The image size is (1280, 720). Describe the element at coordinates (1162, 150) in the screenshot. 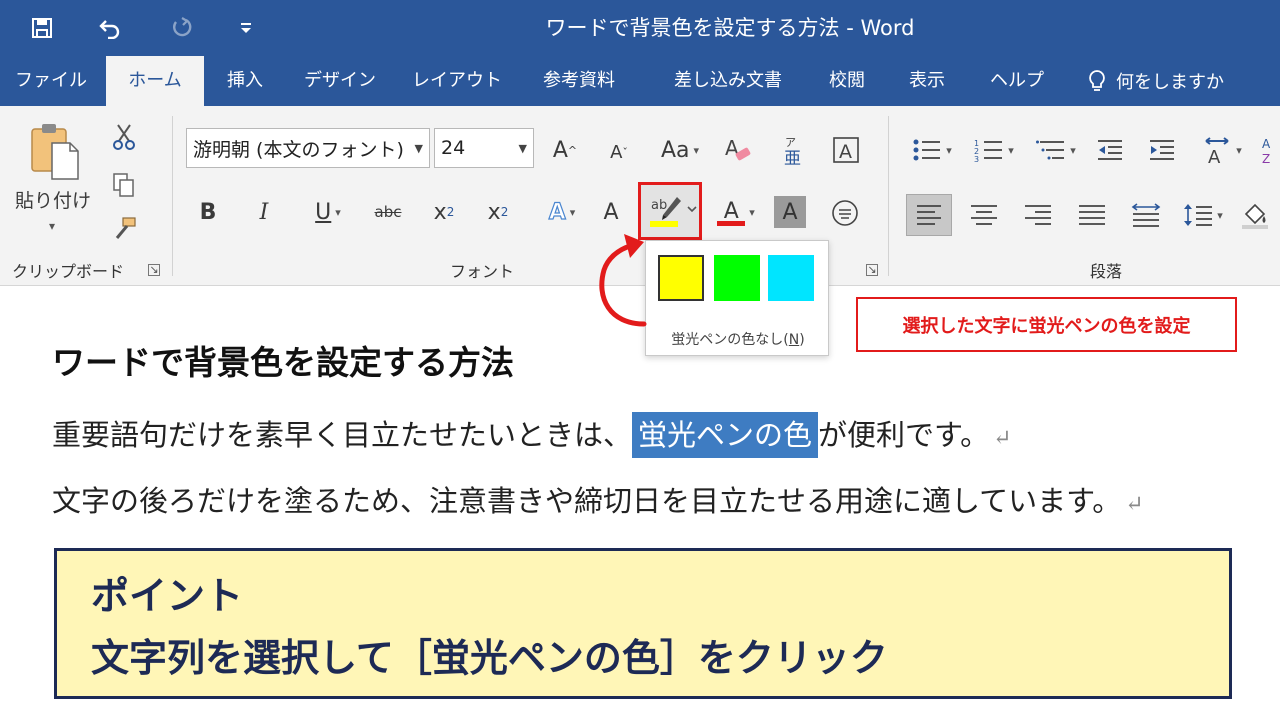

I see `increase-indent-button` at that location.